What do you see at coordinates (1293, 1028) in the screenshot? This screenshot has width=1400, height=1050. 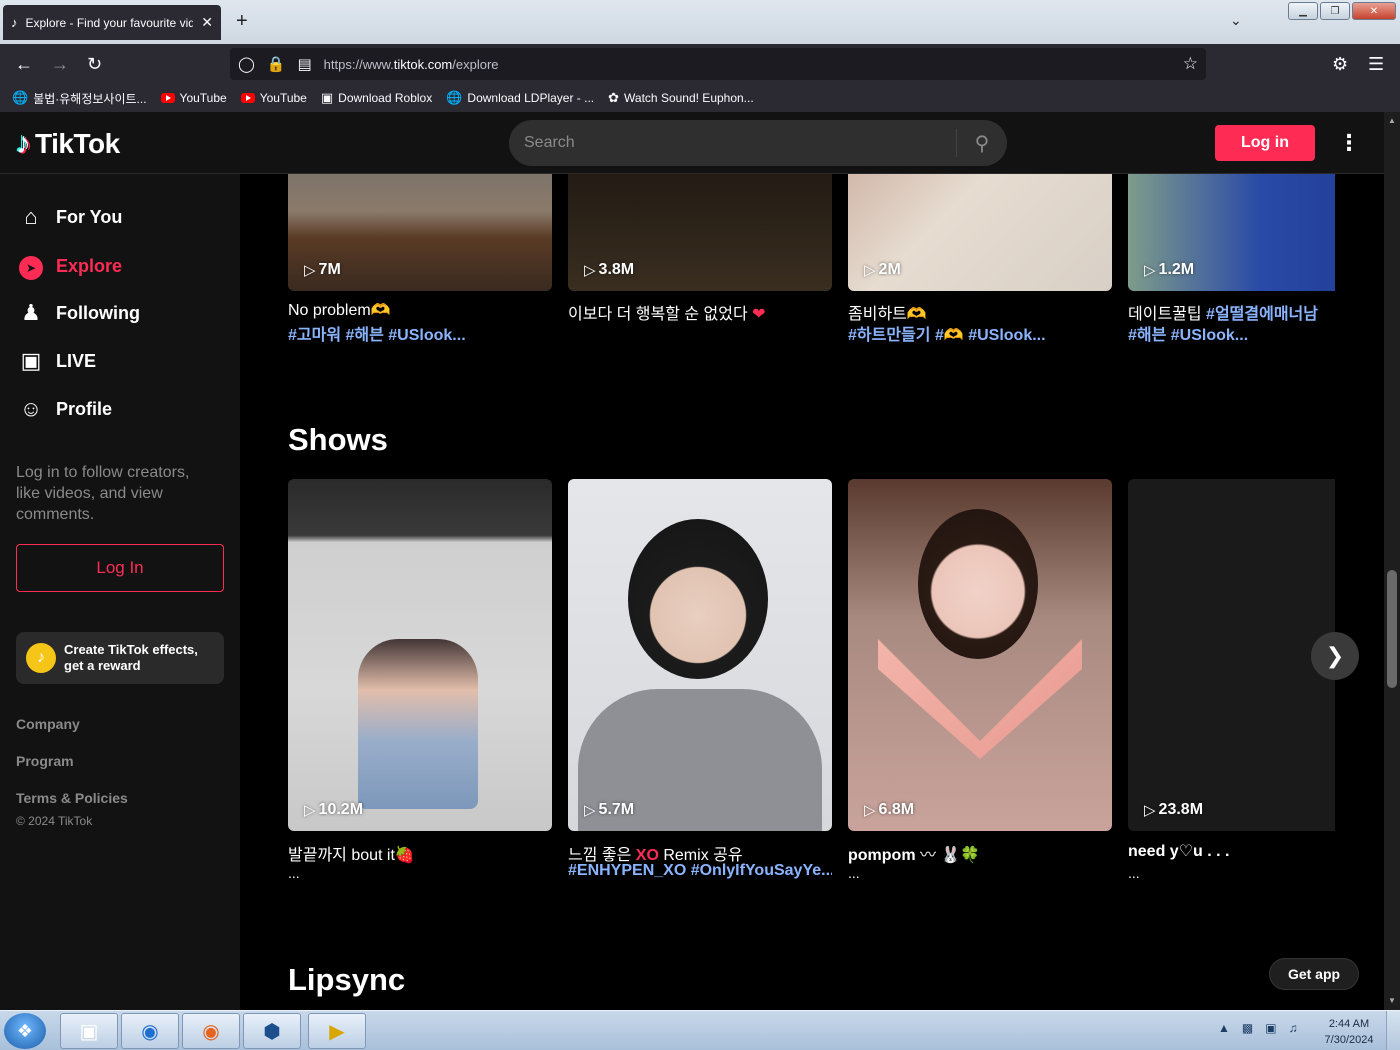 I see `tray-volume-icon: ♫` at bounding box center [1293, 1028].